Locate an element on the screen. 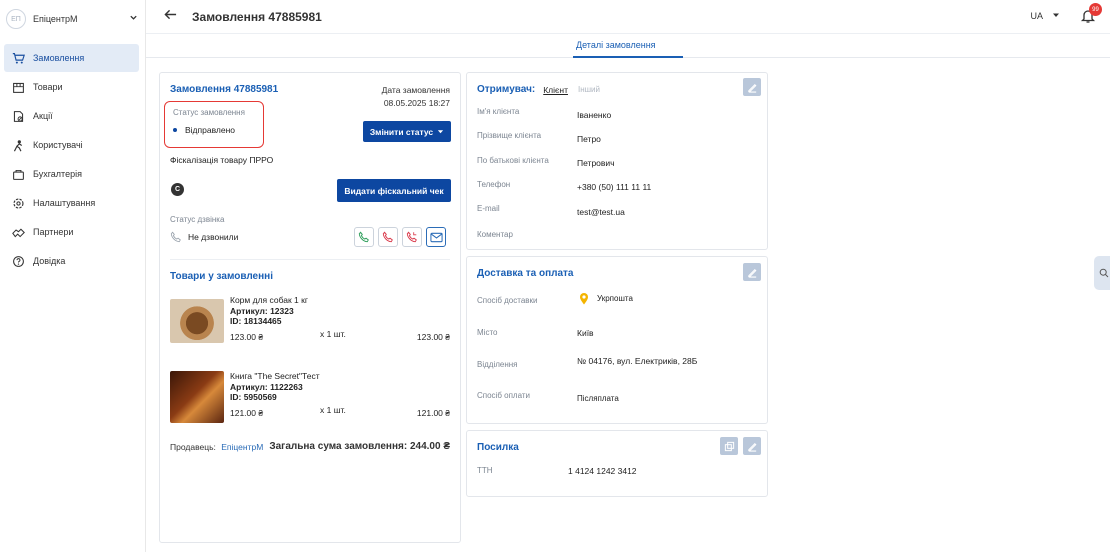 This screenshot has height=552, width=1110. chevron-down-icon is located at coordinates (133, 19).